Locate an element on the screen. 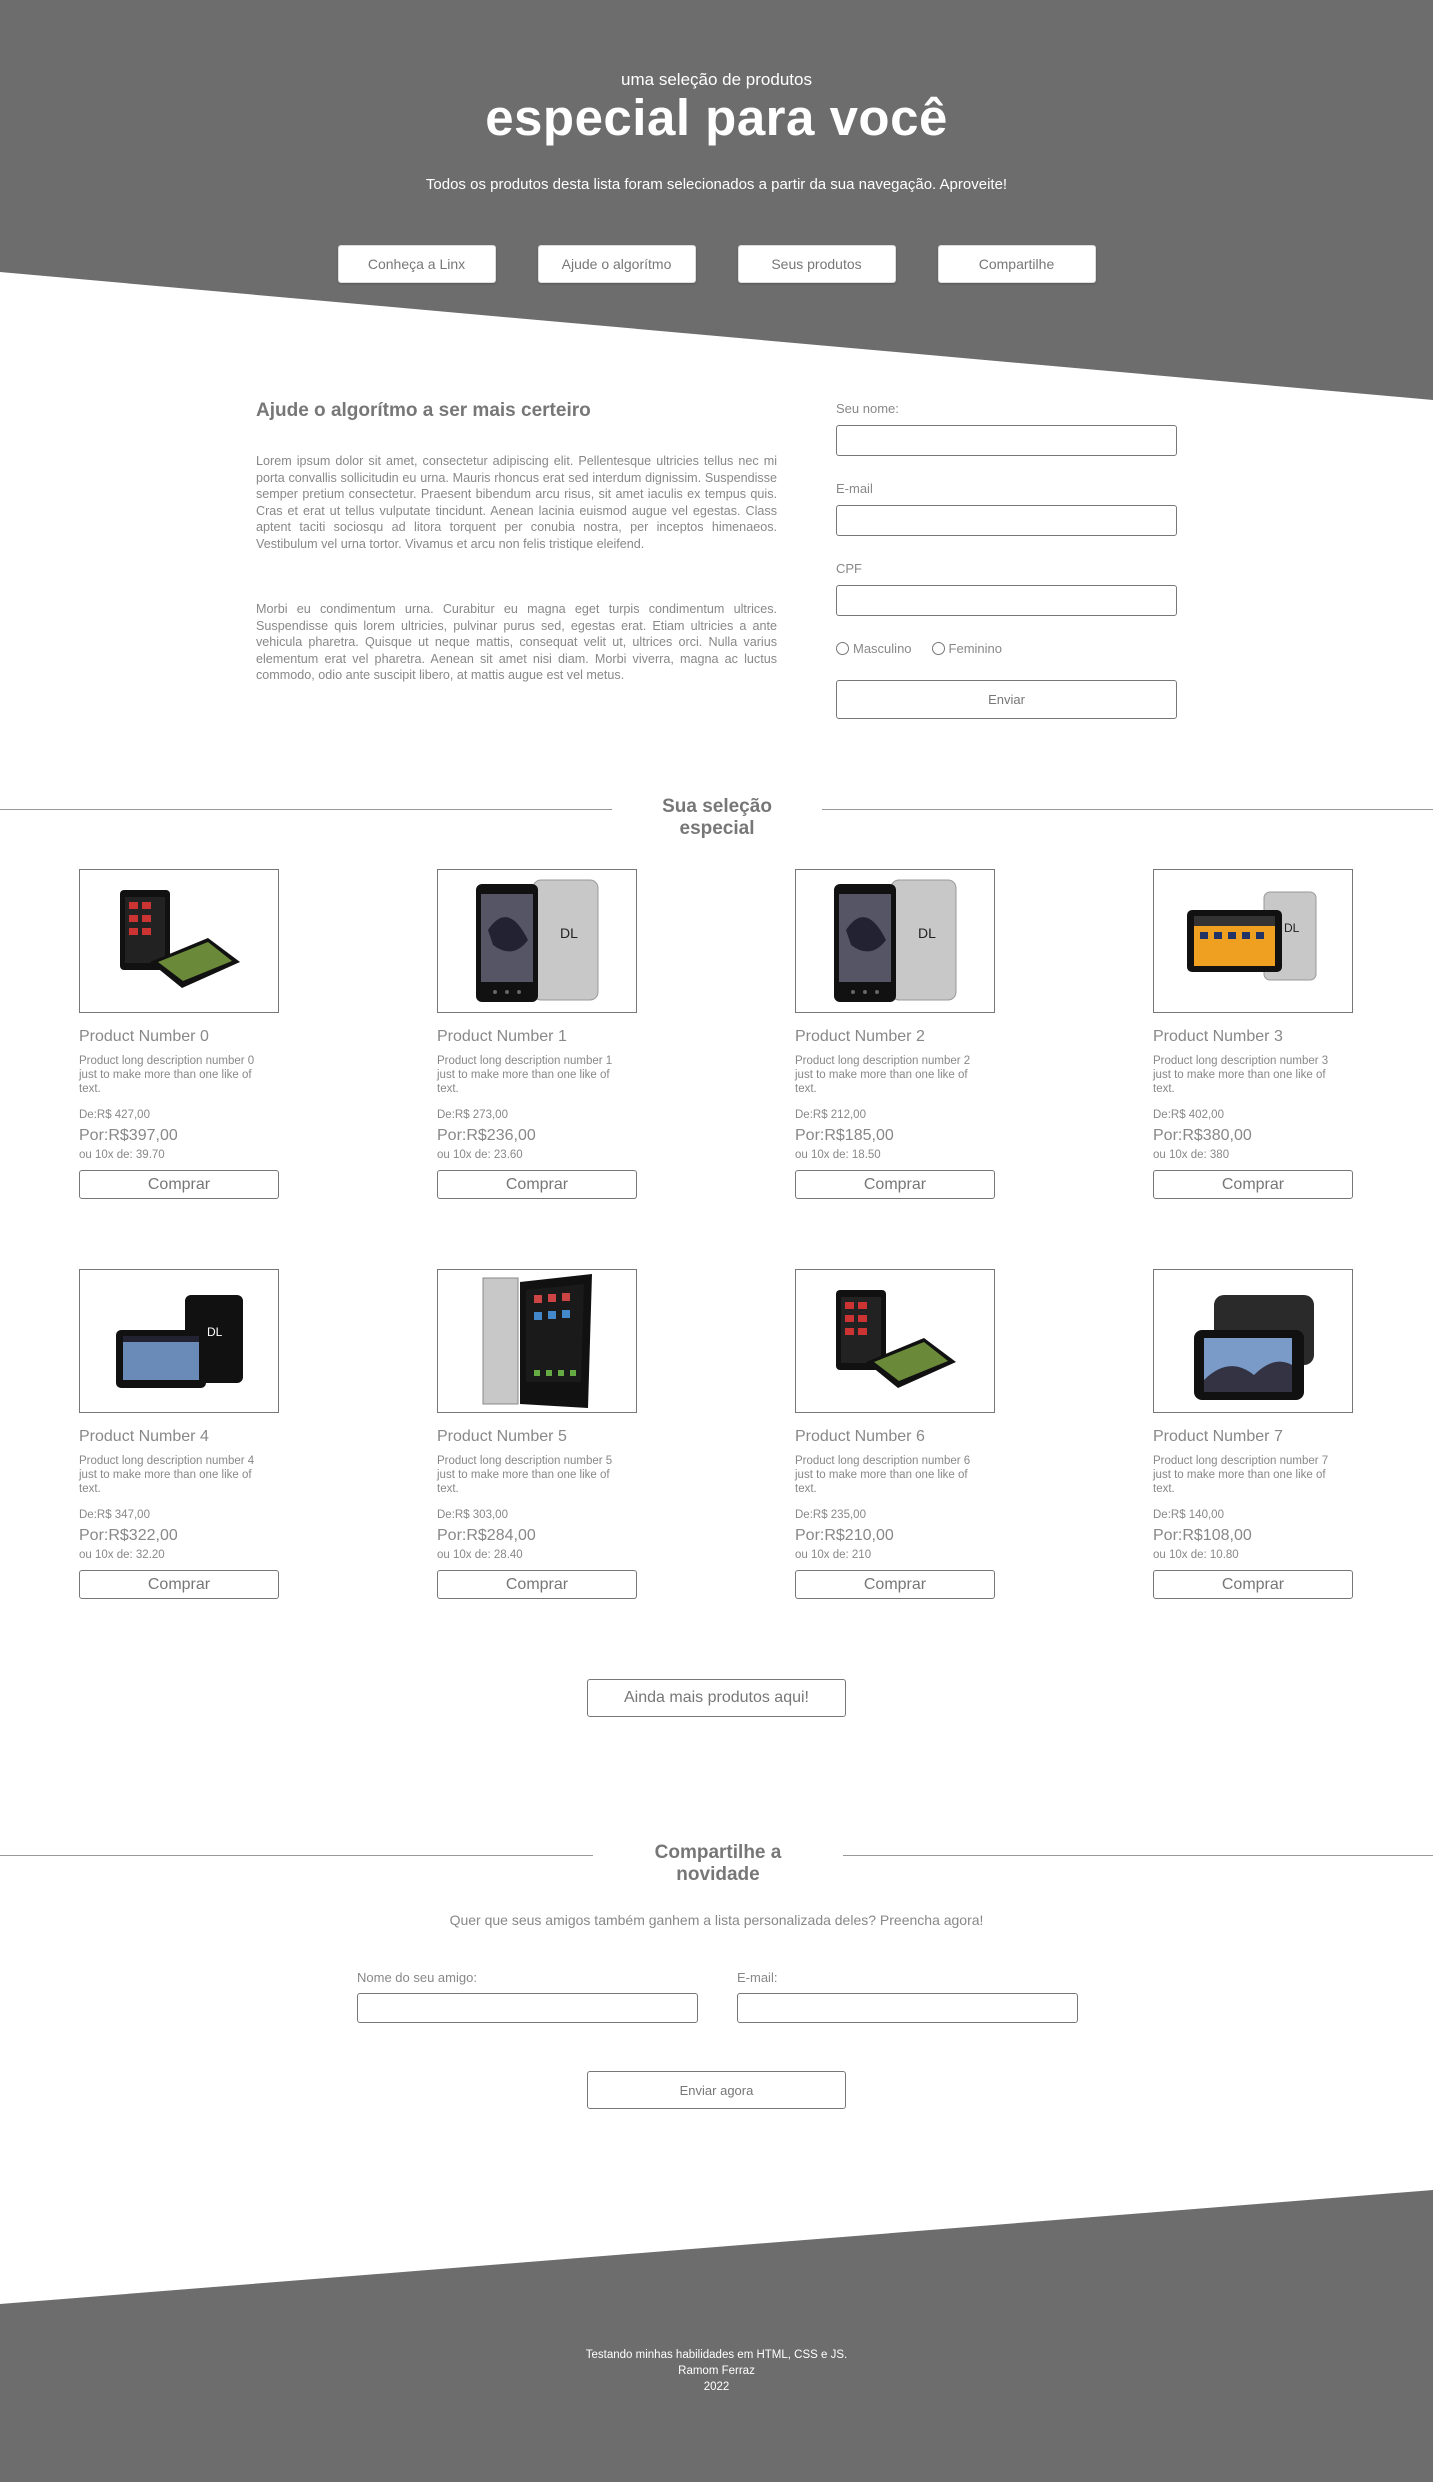 The width and height of the screenshot is (1433, 2482). tablet-landscape-dark-icon: DL is located at coordinates (179, 1341).